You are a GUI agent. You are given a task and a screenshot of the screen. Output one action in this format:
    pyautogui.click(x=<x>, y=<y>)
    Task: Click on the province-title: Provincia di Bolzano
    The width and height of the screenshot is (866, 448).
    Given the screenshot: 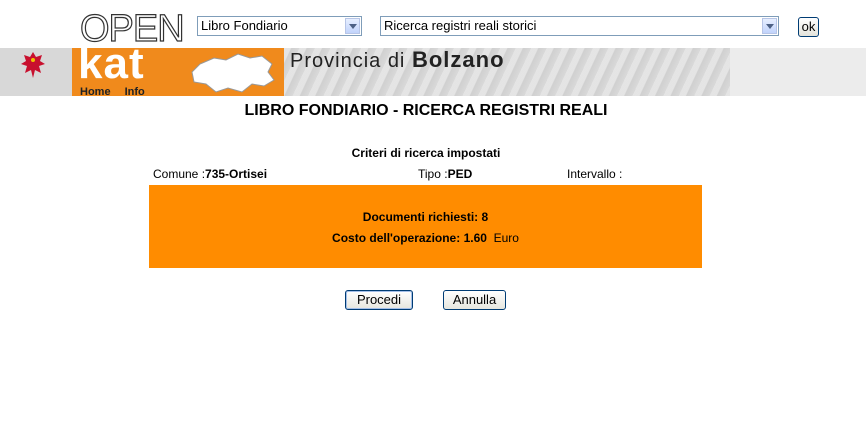 What is the action you would take?
    pyautogui.click(x=397, y=60)
    